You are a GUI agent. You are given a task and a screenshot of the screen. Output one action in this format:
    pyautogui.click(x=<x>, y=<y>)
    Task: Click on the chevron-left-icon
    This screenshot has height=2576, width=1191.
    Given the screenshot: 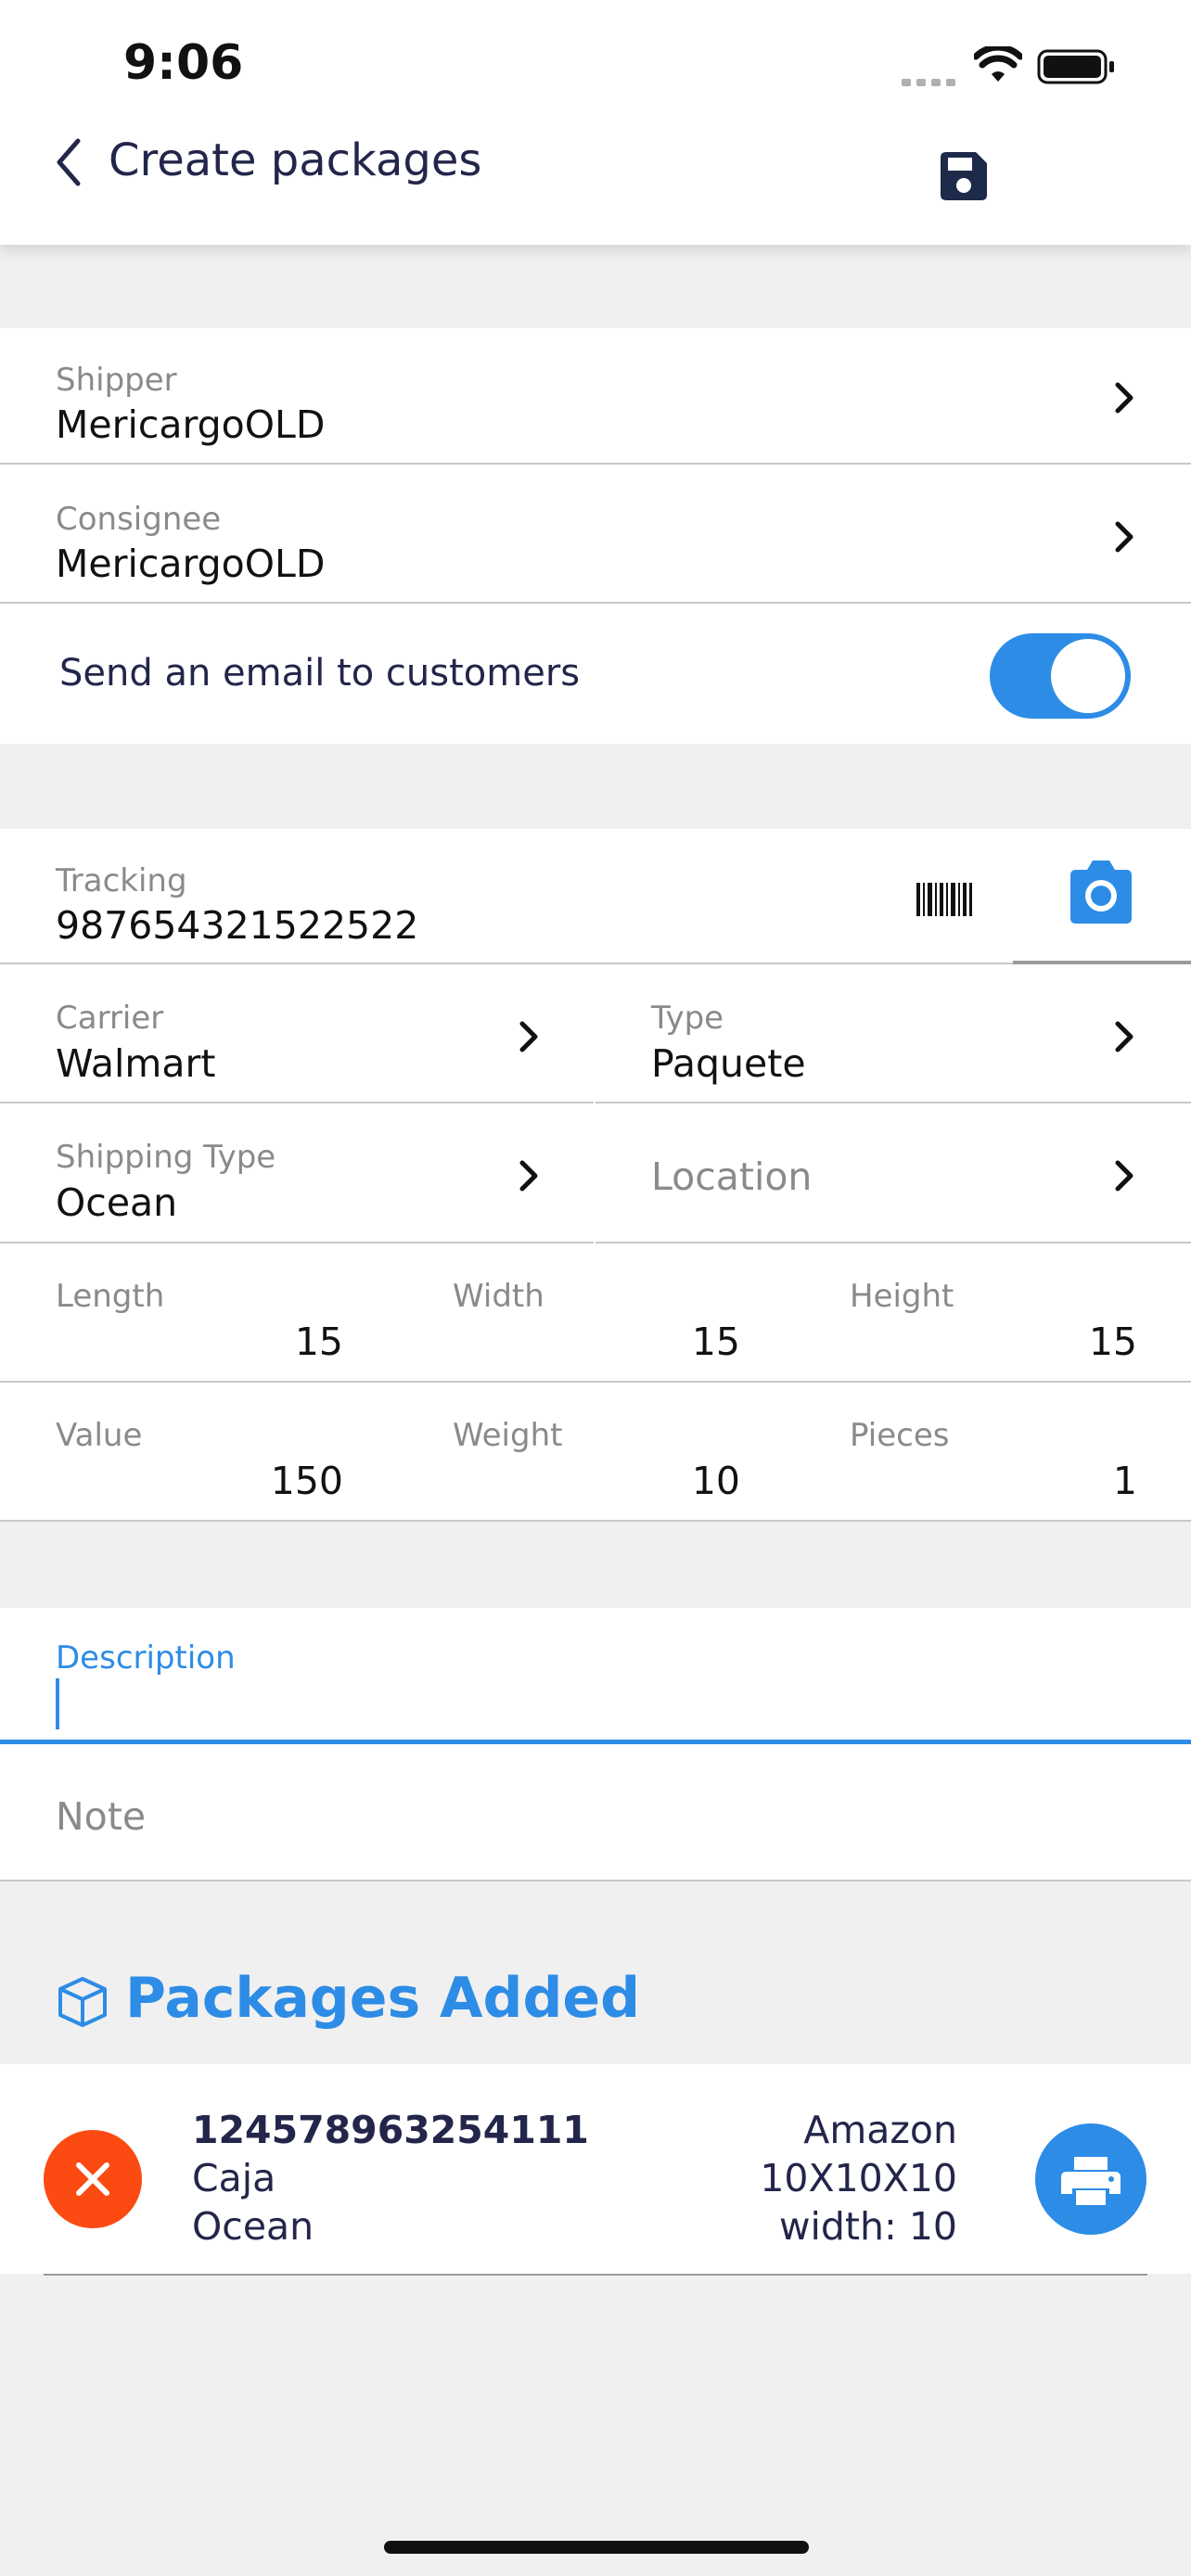 What is the action you would take?
    pyautogui.click(x=69, y=162)
    